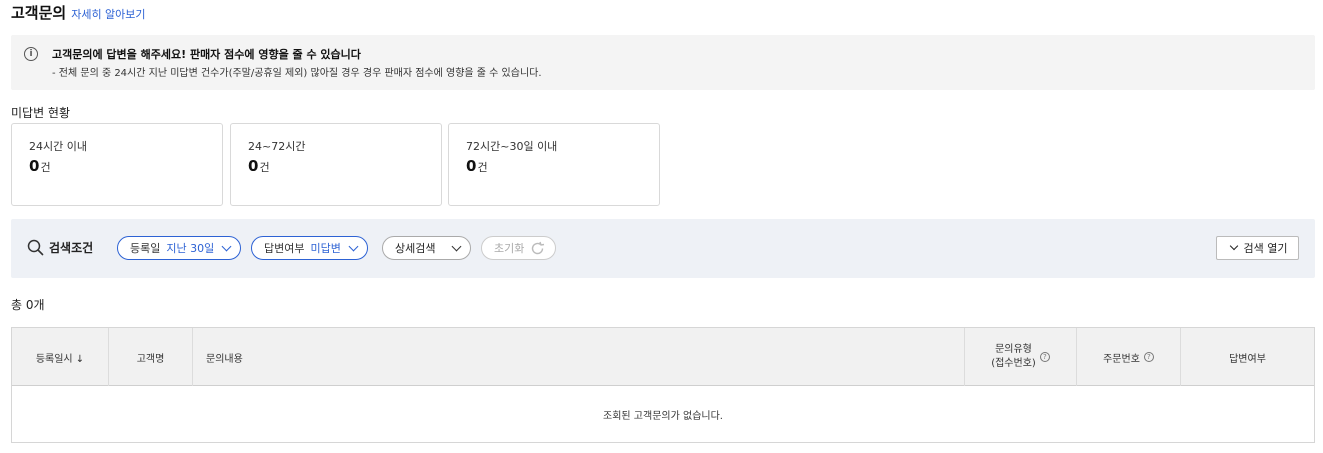  I want to click on total-count: 총 0개, so click(28, 305).